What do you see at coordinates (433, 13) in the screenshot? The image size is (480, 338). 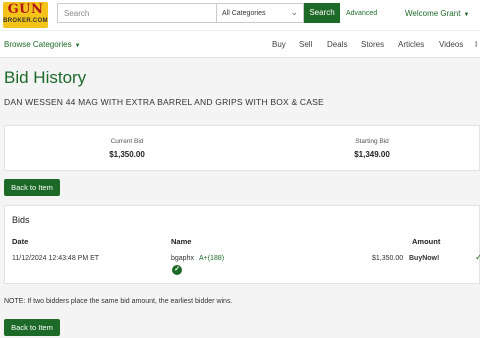 I see `welcome-text: Welcome Grant` at bounding box center [433, 13].